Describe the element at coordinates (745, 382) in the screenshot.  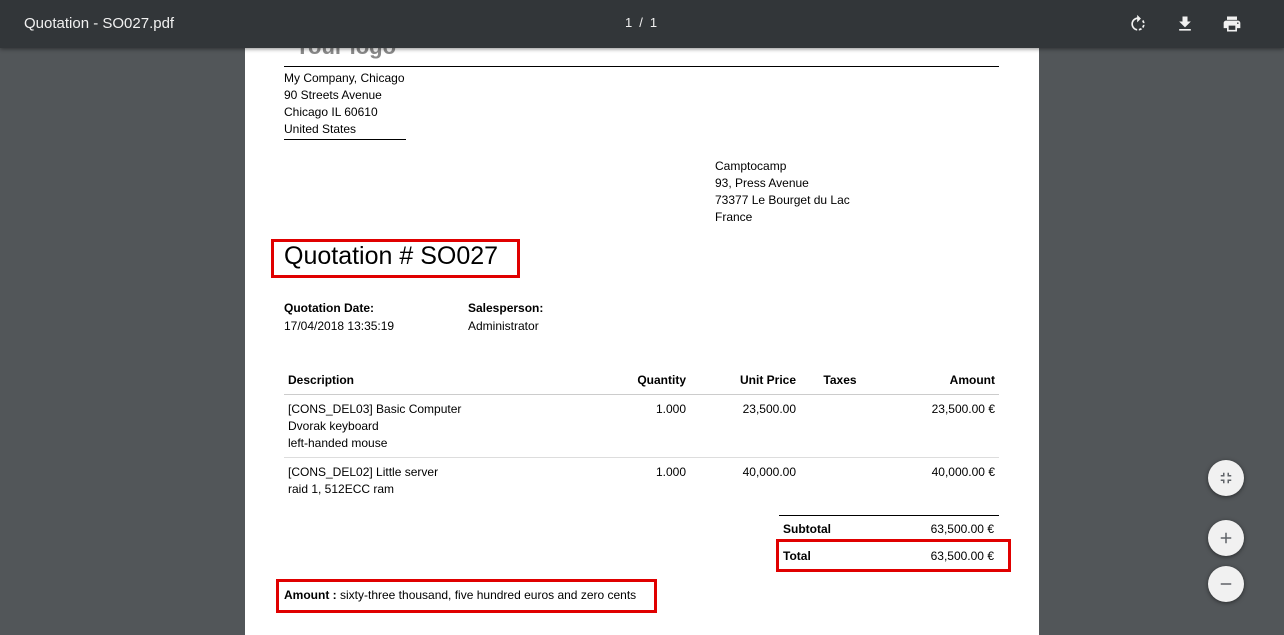
I see `column-header: Unit Price` at that location.